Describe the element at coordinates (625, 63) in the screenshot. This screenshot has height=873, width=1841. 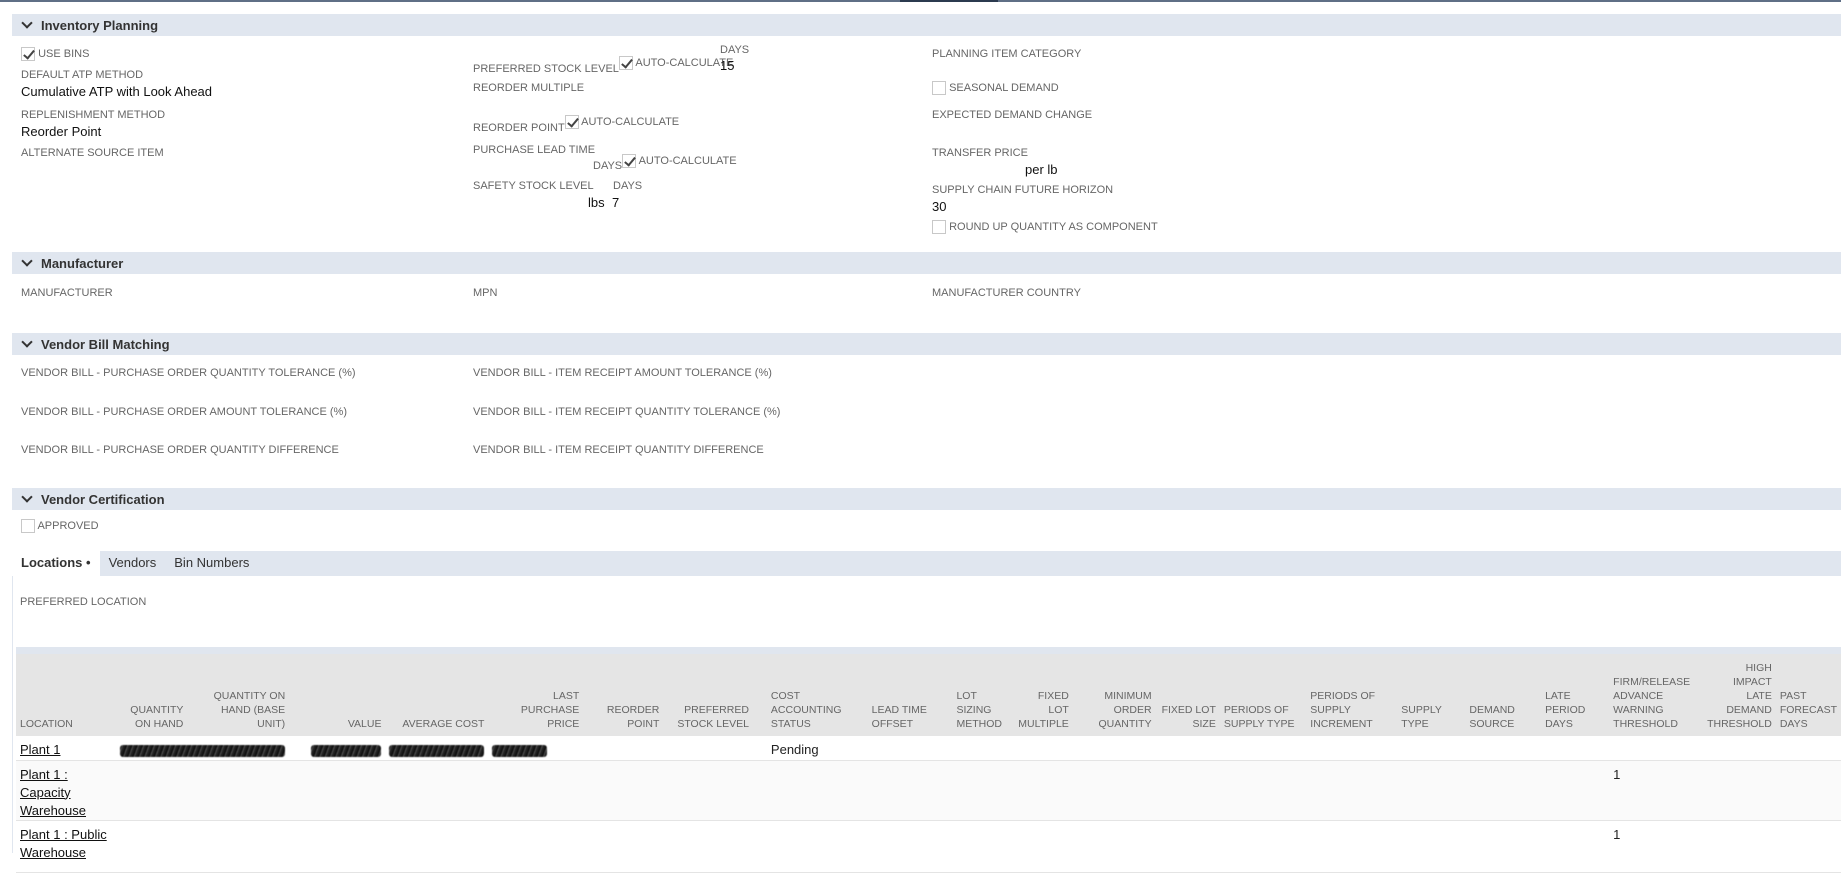
I see `preferred-stock-autocalc-checkbox` at that location.